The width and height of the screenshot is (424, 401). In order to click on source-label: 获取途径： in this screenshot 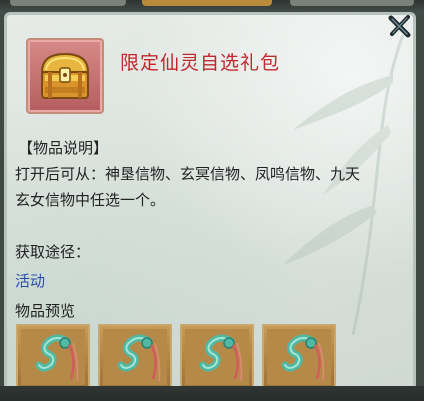, I will do `click(53, 252)`.